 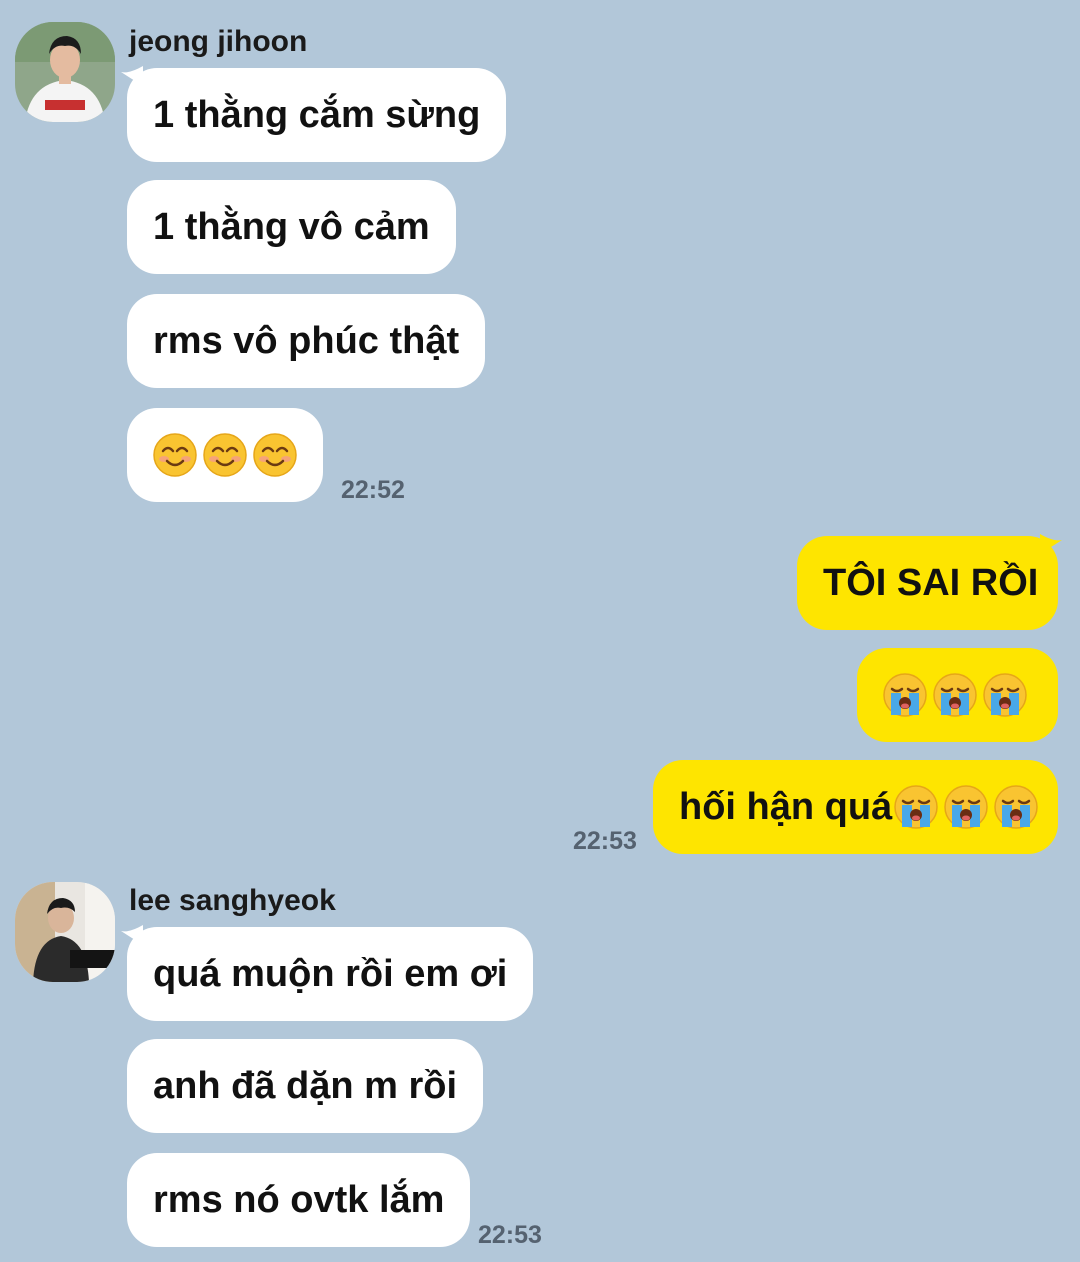 I want to click on avatar-lee-sanghyeok, so click(x=65, y=932).